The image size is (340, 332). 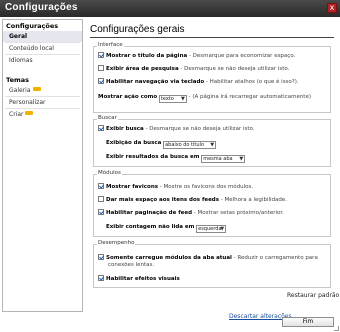 What do you see at coordinates (41, 7) in the screenshot?
I see `window-title: Configurações` at bounding box center [41, 7].